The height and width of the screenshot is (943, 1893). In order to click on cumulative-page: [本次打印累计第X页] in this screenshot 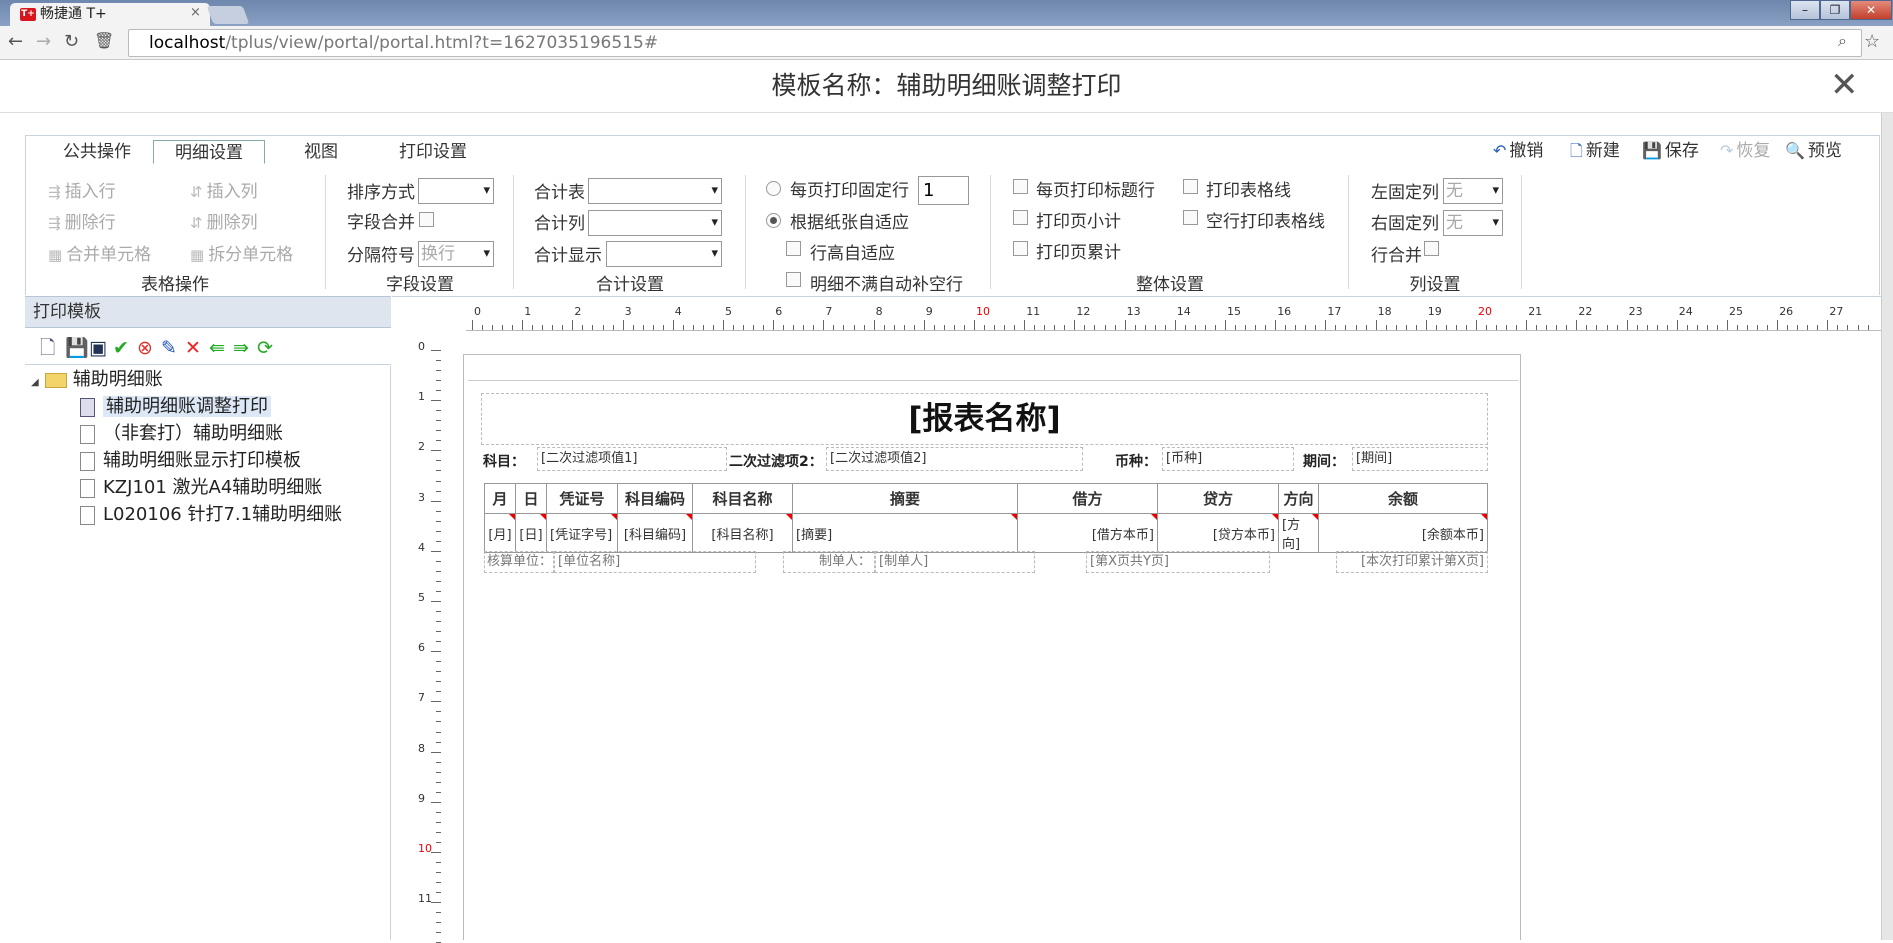, I will do `click(1412, 562)`.